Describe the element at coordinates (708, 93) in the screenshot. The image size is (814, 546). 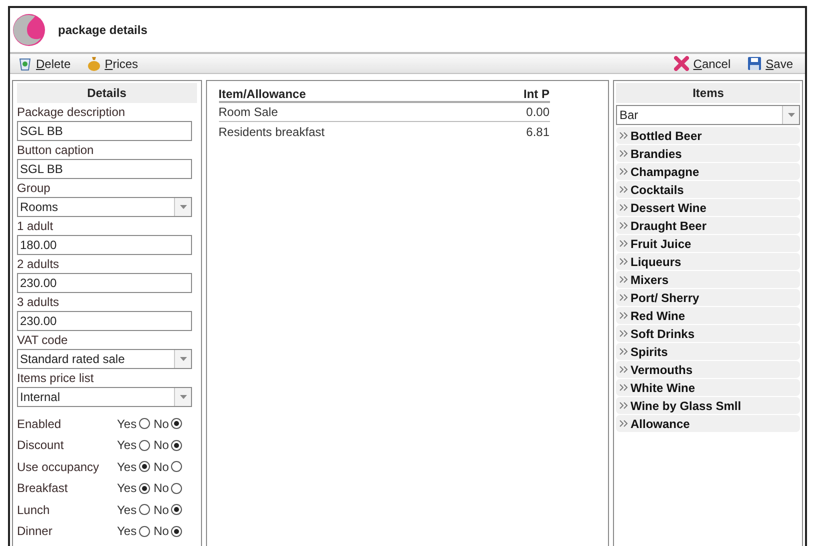
I see `panel-heading: Items` at that location.